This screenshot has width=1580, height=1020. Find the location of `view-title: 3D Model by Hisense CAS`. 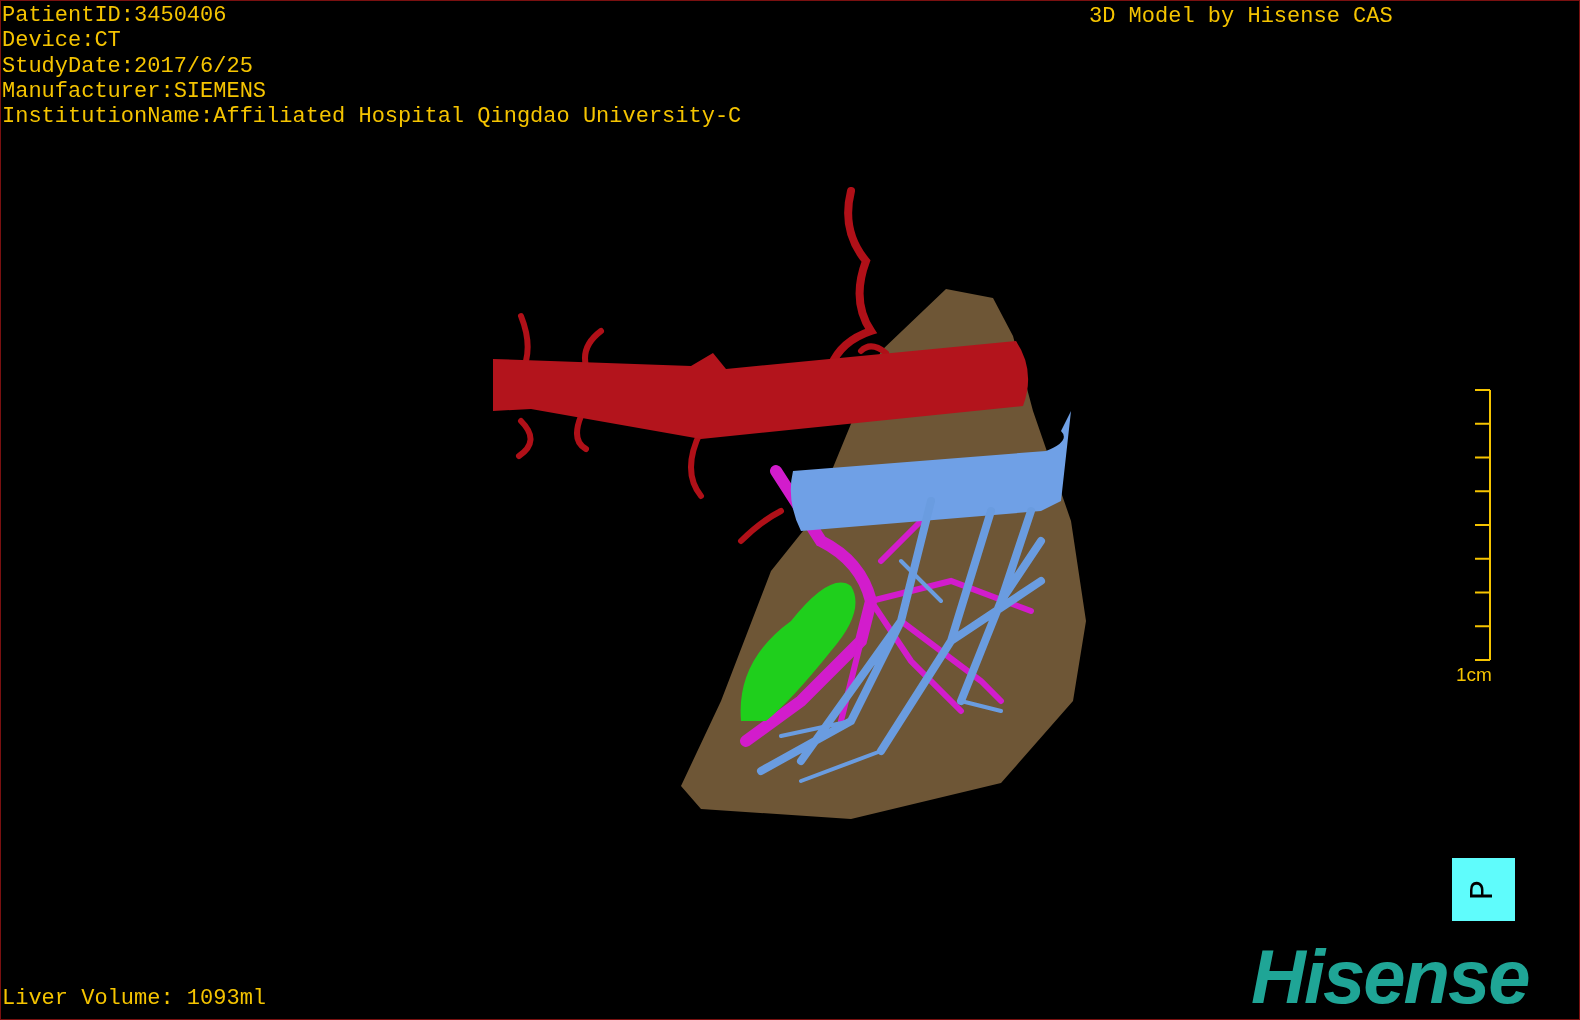

view-title: 3D Model by Hisense CAS is located at coordinates (1241, 17).